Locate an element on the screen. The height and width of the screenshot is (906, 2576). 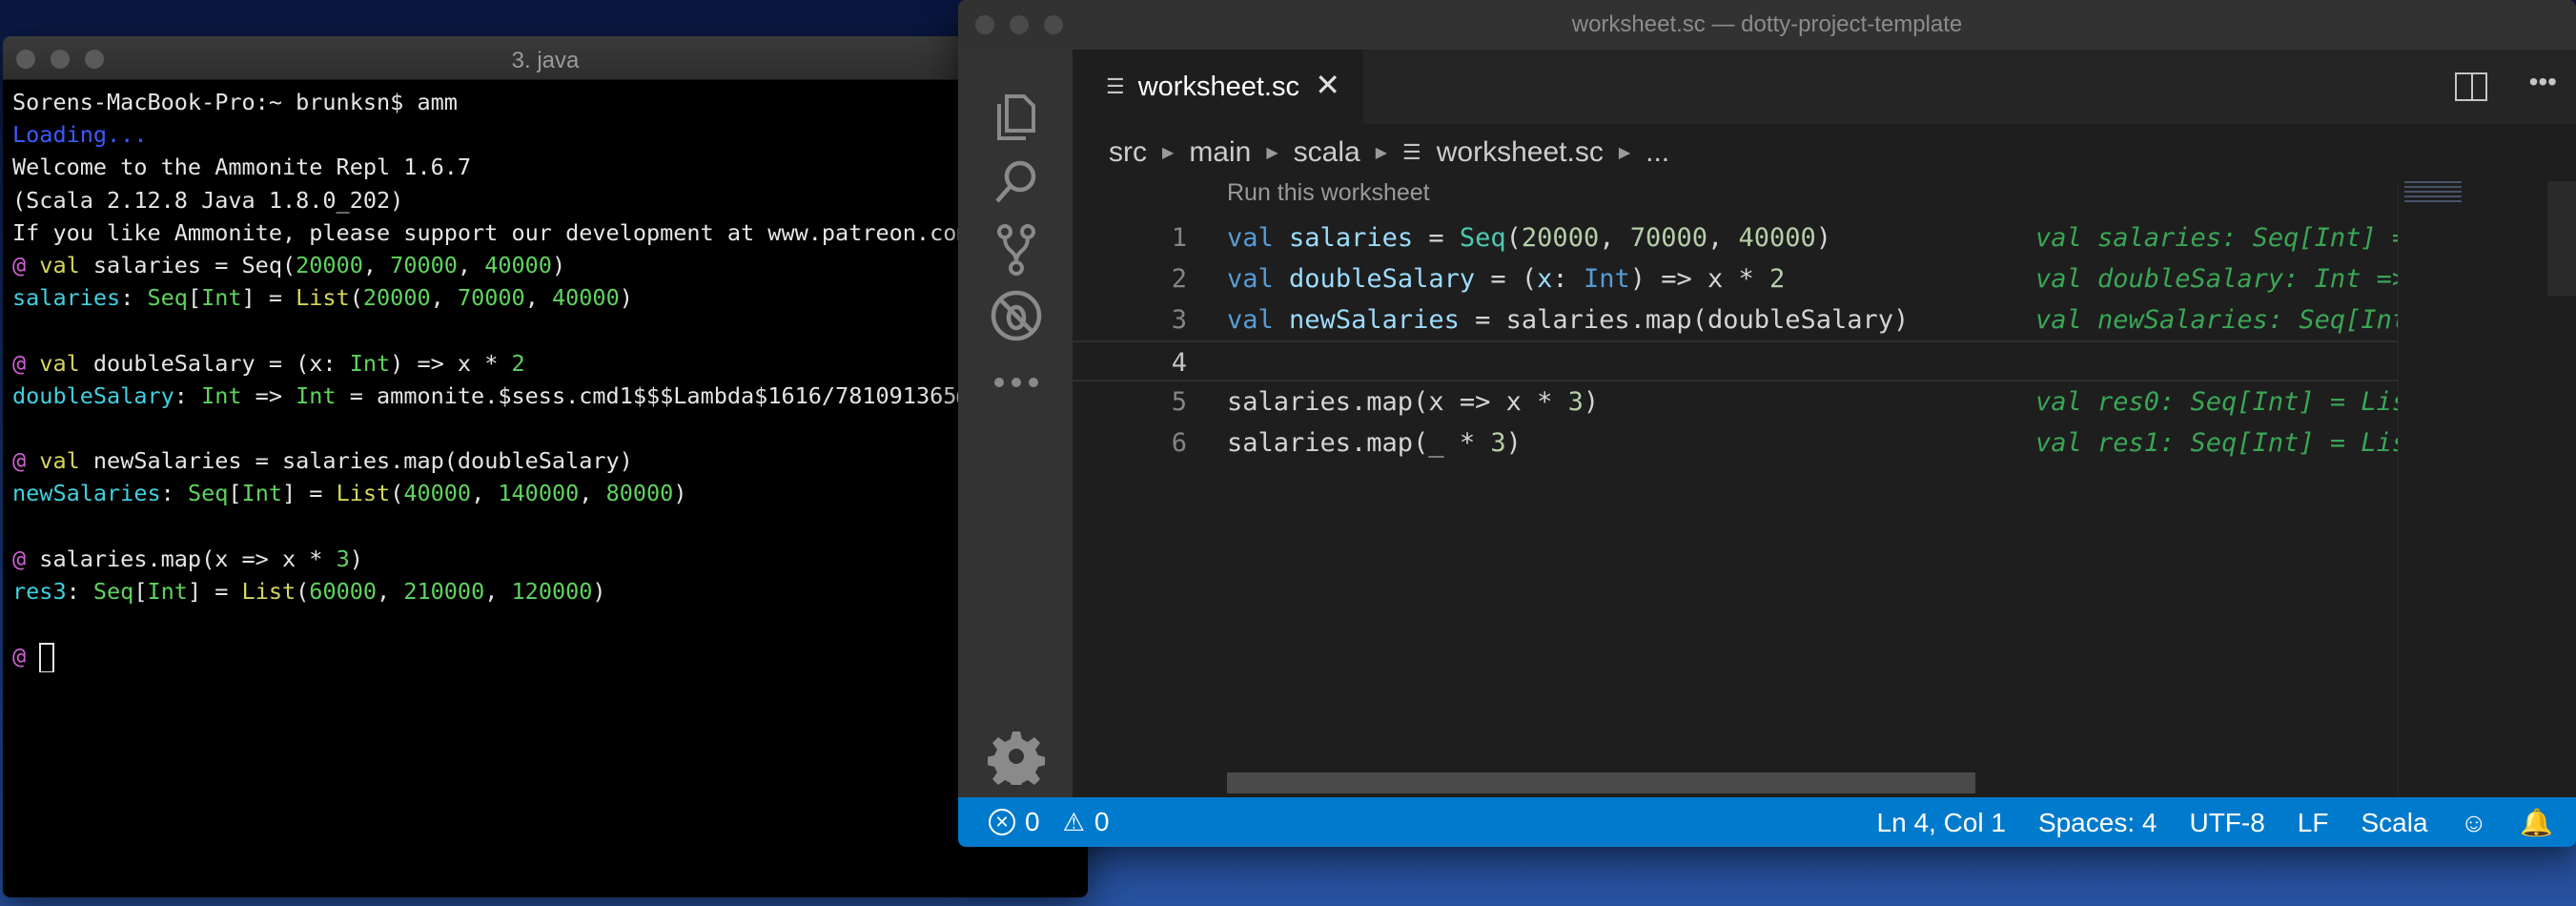
more-views-icon is located at coordinates (1016, 382).